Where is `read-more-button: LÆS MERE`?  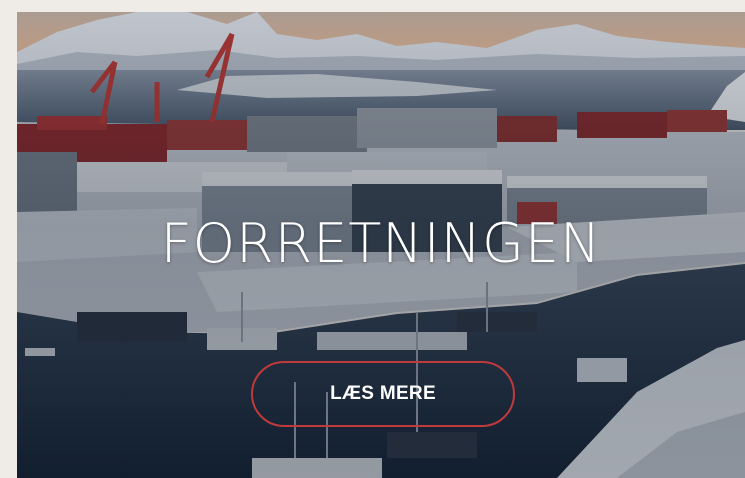
read-more-button: LÆS MERE is located at coordinates (383, 394).